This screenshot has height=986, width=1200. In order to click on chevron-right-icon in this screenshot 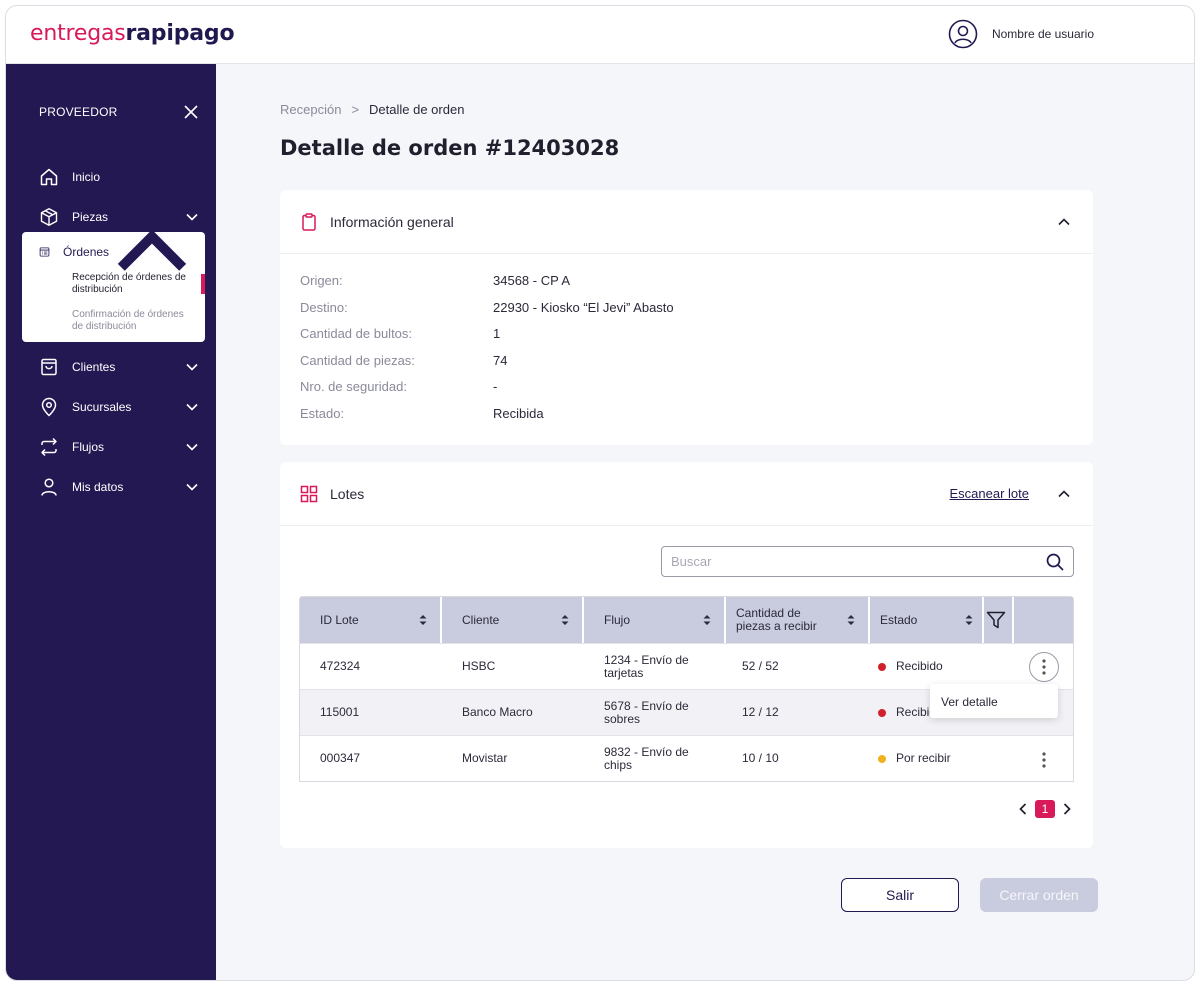, I will do `click(1067, 809)`.